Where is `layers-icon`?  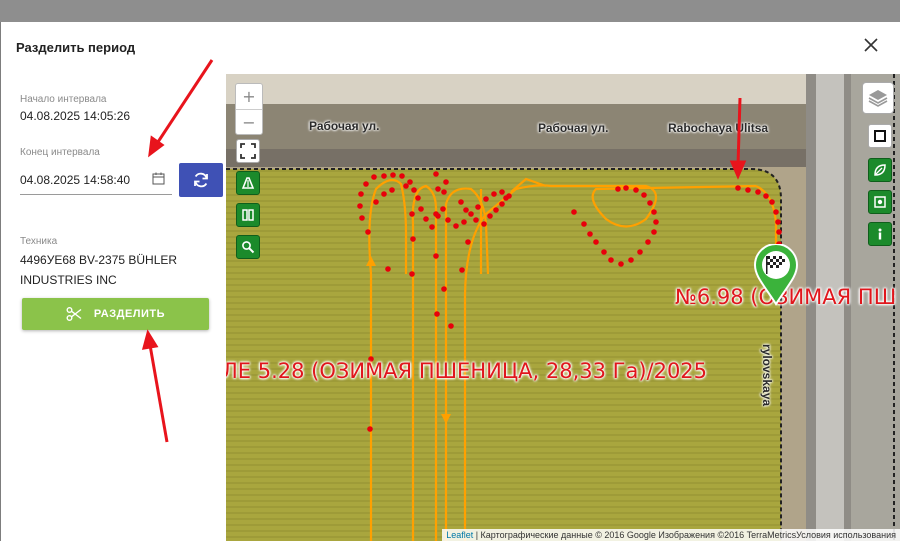 layers-icon is located at coordinates (878, 98).